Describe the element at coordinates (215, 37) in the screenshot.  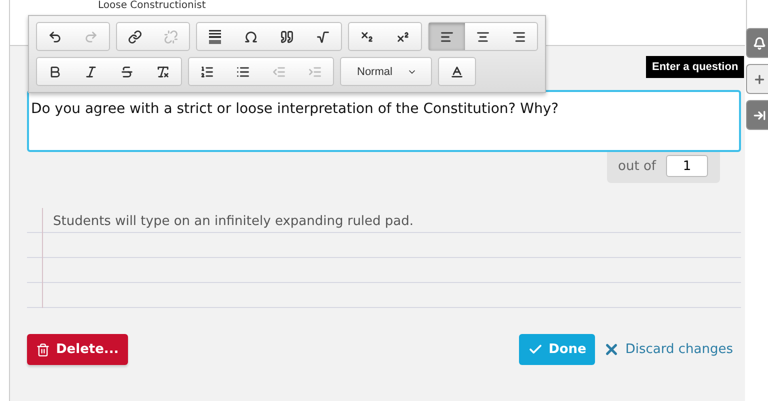
I see `horizontal-rule-icon` at that location.